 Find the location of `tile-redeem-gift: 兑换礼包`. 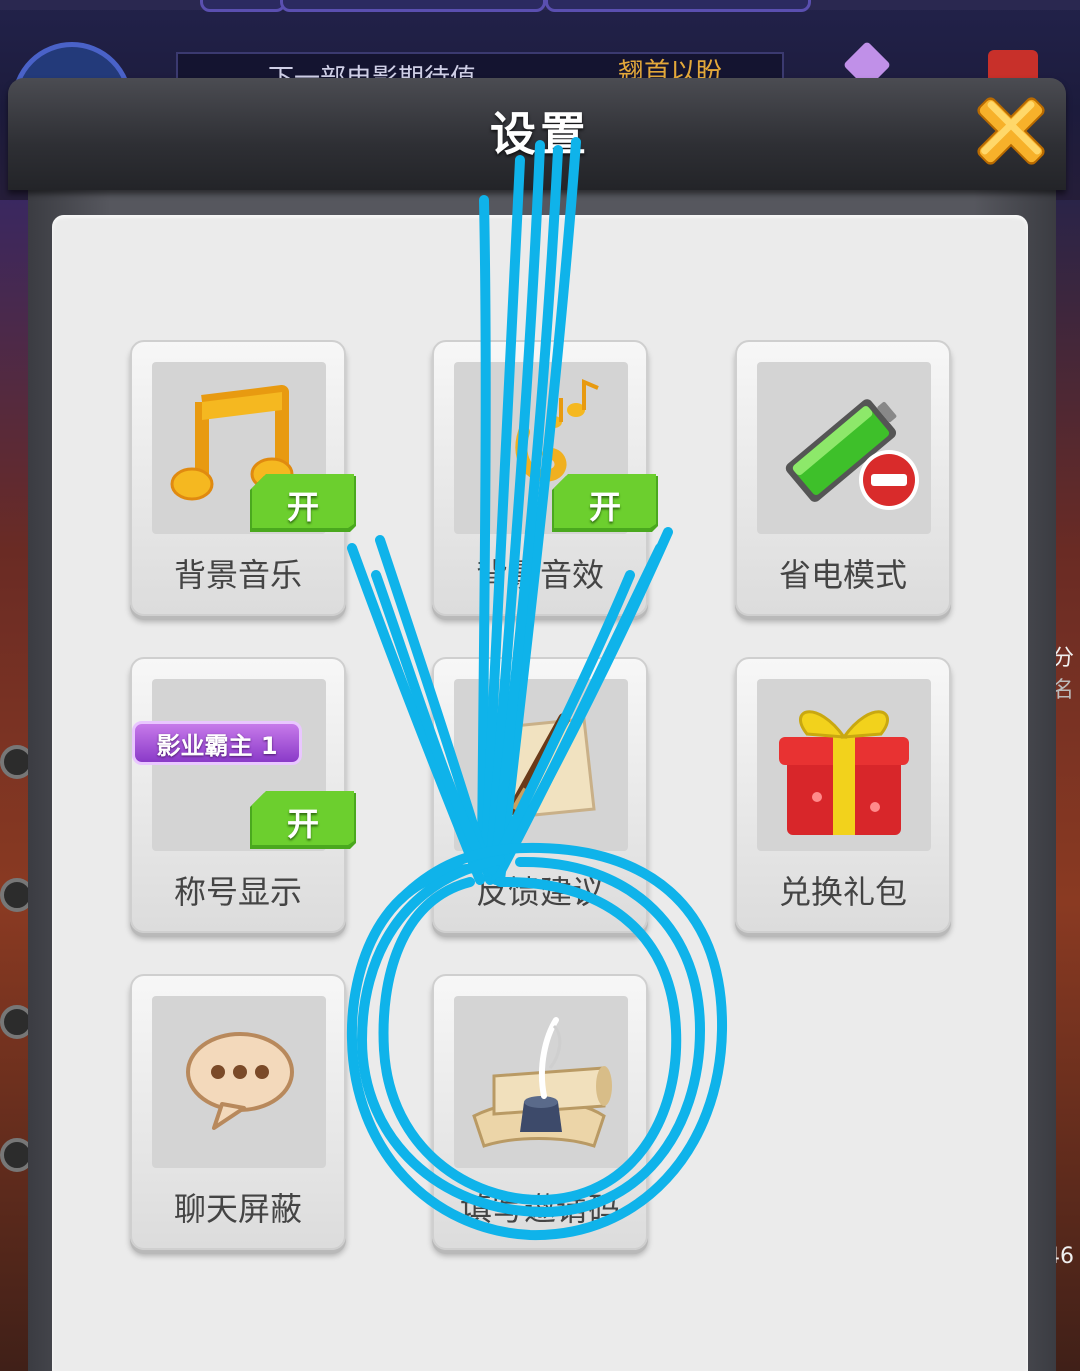

tile-redeem-gift: 兑换礼包 is located at coordinates (843, 795).